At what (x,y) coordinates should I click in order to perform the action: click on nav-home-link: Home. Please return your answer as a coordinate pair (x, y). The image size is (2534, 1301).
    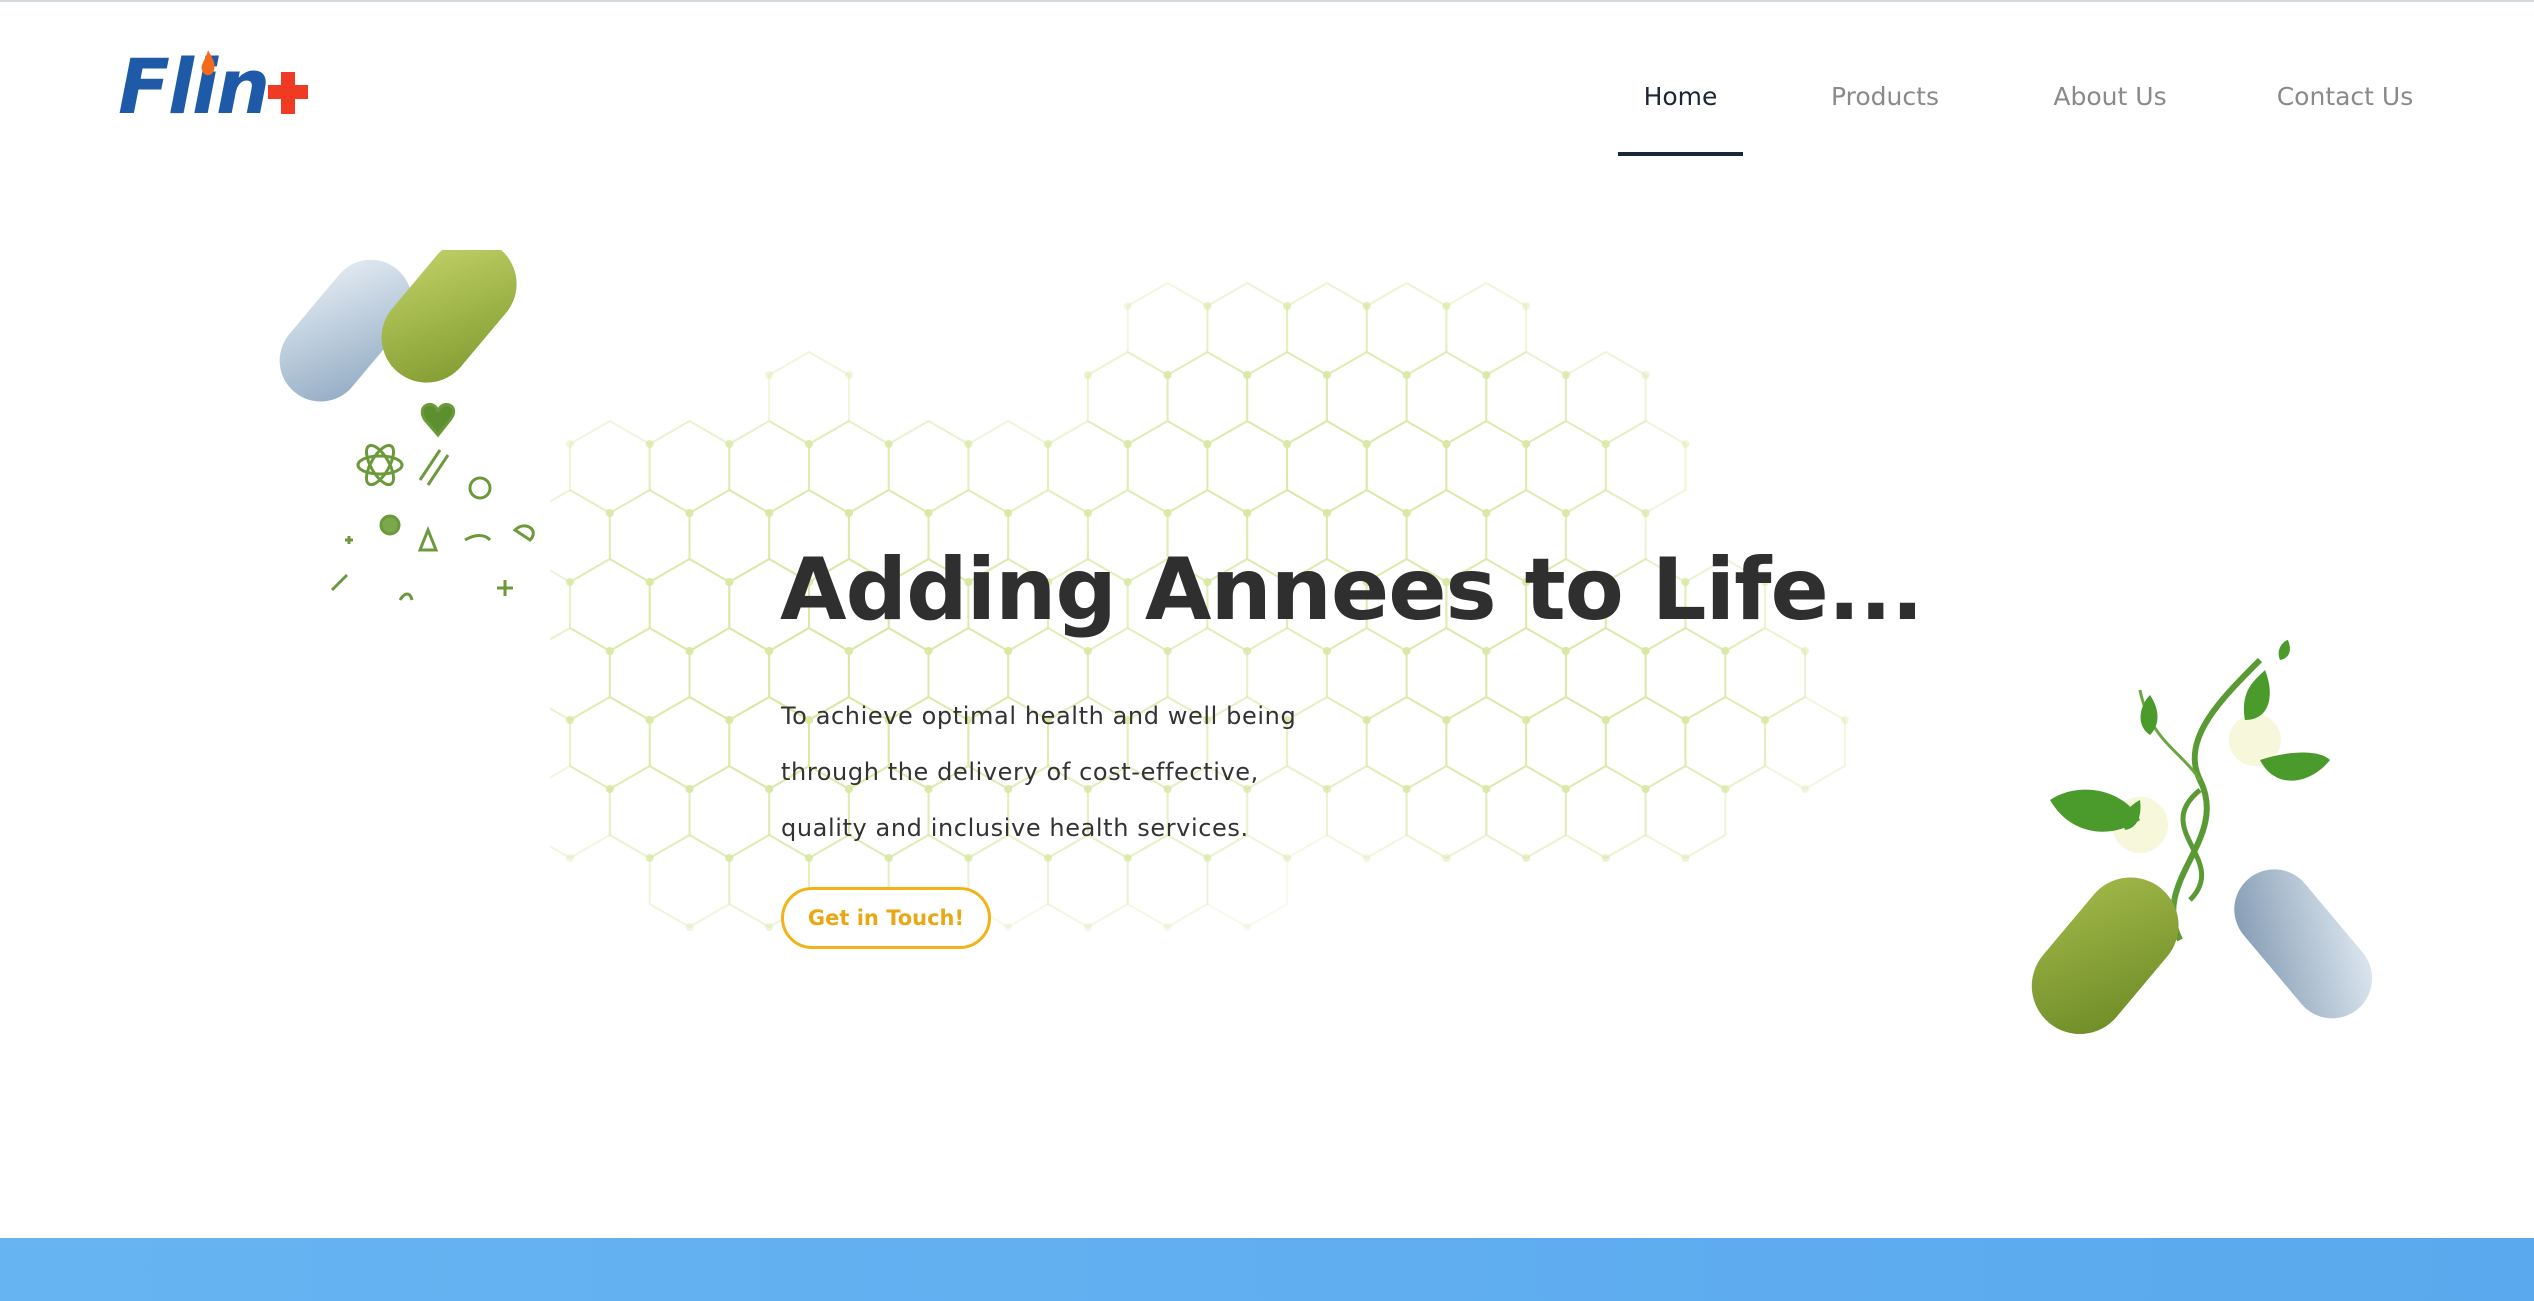
    Looking at the image, I should click on (1680, 119).